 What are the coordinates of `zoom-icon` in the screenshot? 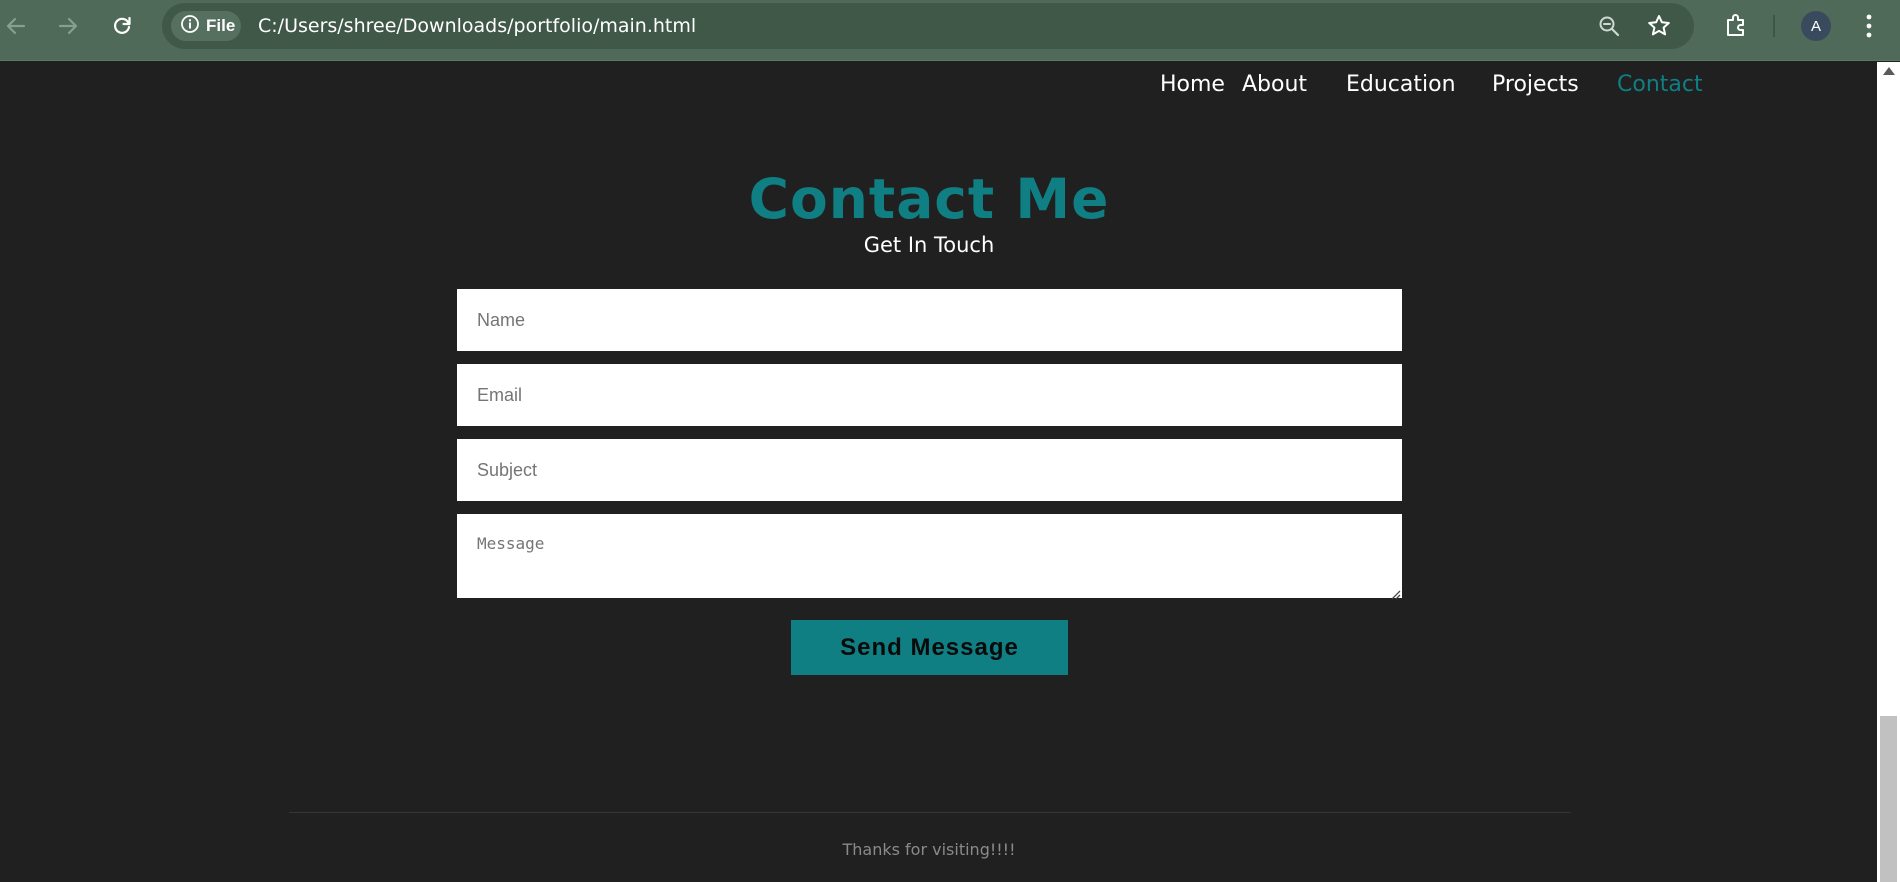 It's located at (1609, 26).